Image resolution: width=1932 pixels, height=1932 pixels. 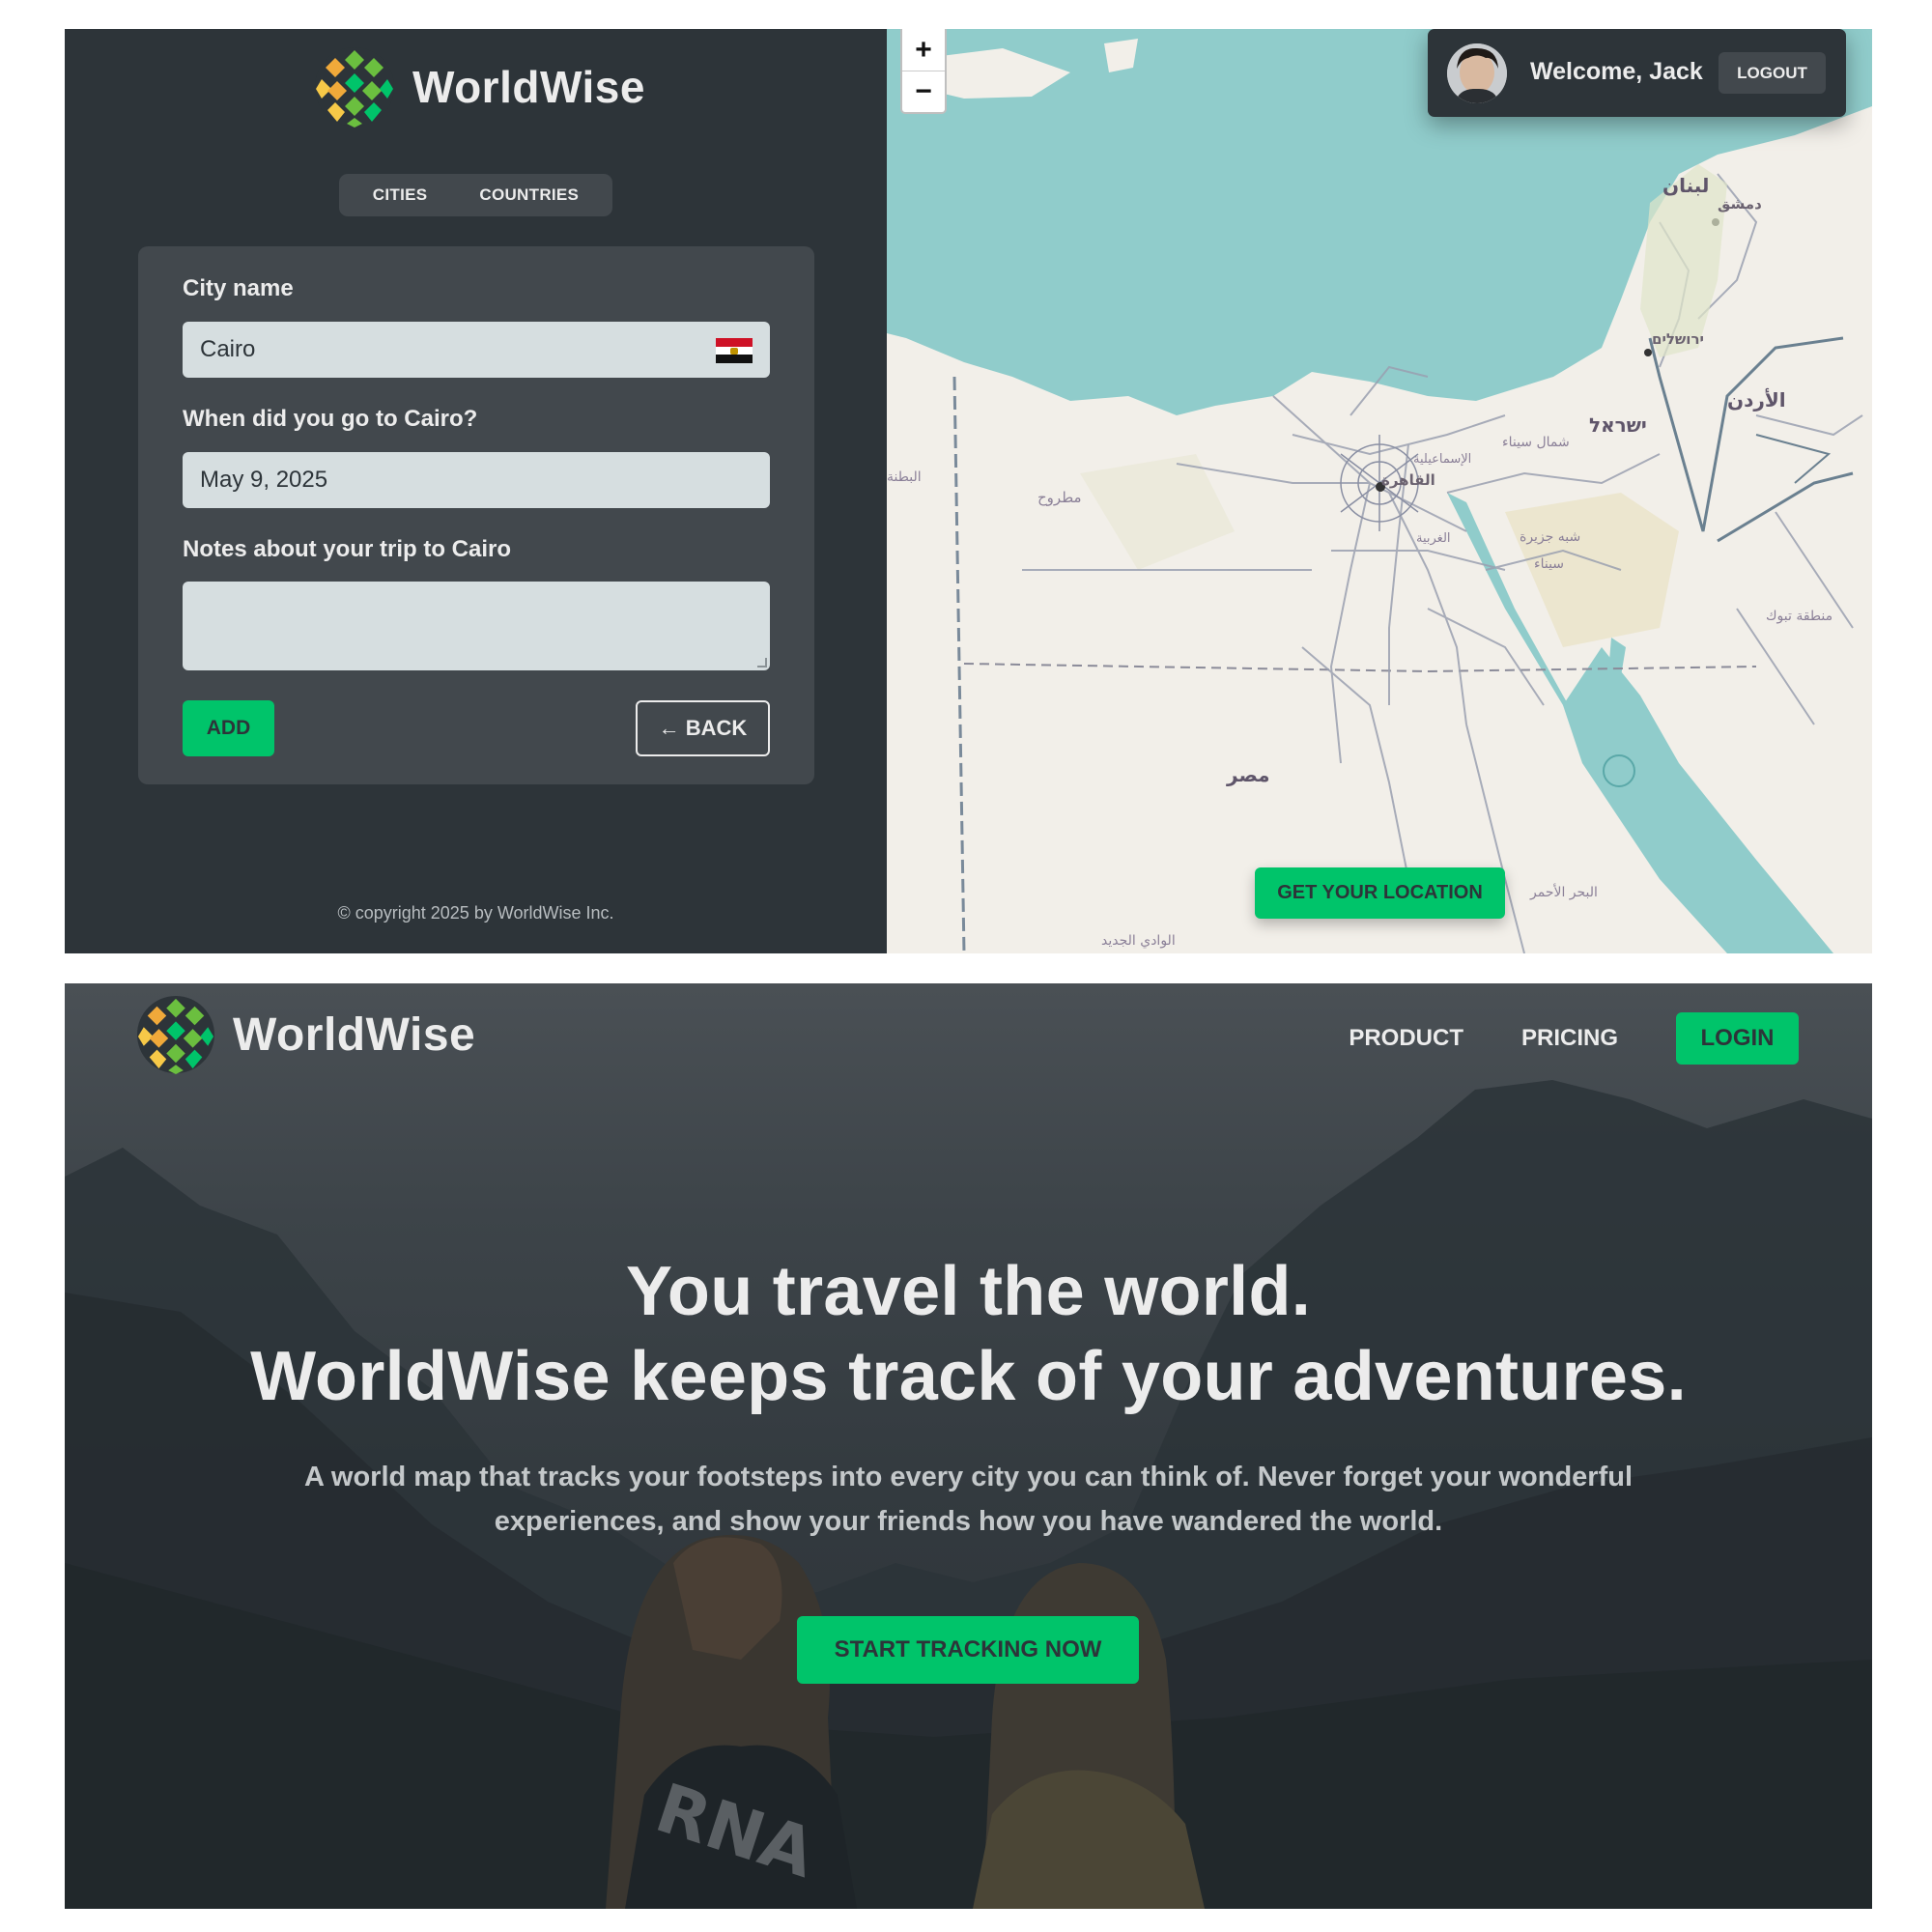 What do you see at coordinates (904, 477) in the screenshot?
I see `map-label-west: البطنة` at bounding box center [904, 477].